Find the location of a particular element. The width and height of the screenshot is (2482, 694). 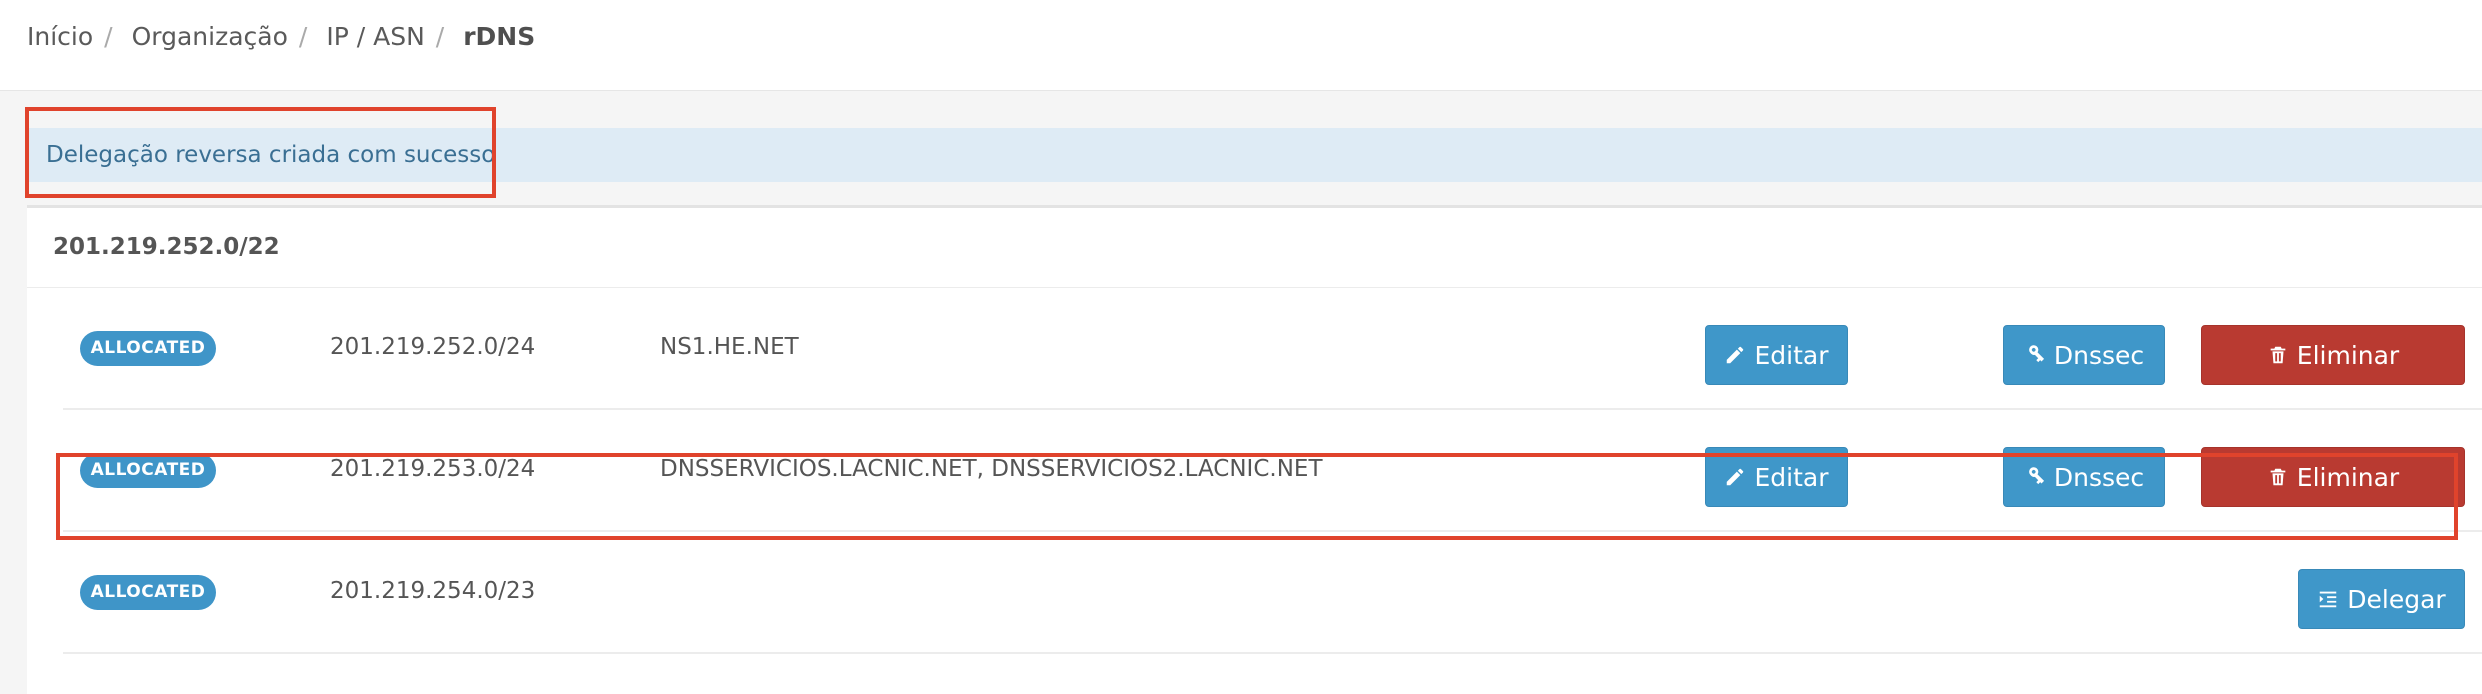

alert-highlight-box is located at coordinates (260, 152).